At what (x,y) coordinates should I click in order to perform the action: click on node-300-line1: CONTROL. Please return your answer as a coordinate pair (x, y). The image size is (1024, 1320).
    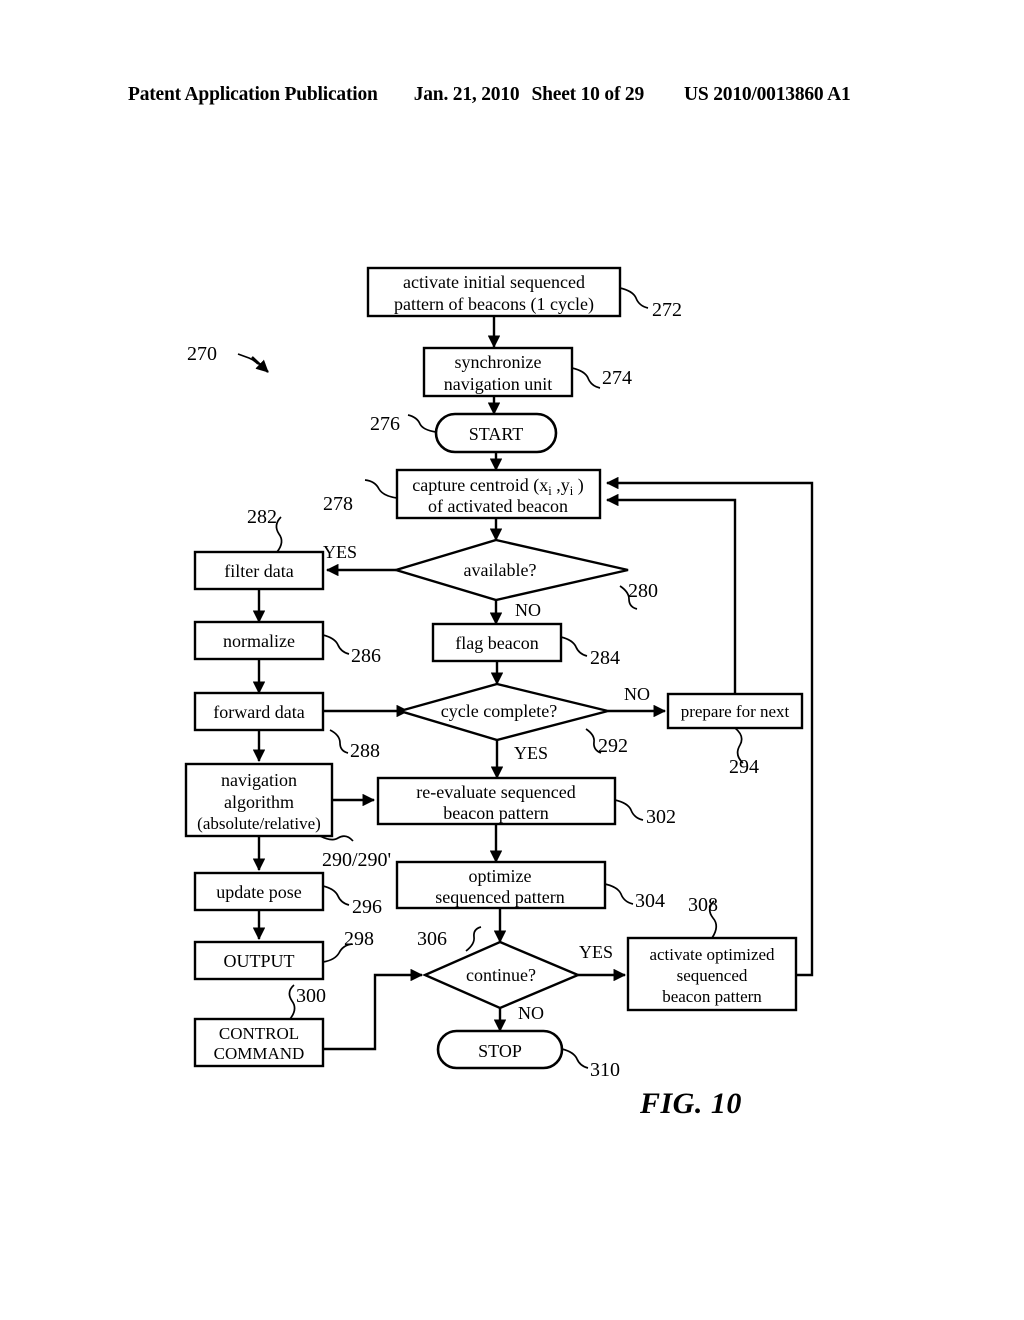
    Looking at the image, I should click on (259, 1033).